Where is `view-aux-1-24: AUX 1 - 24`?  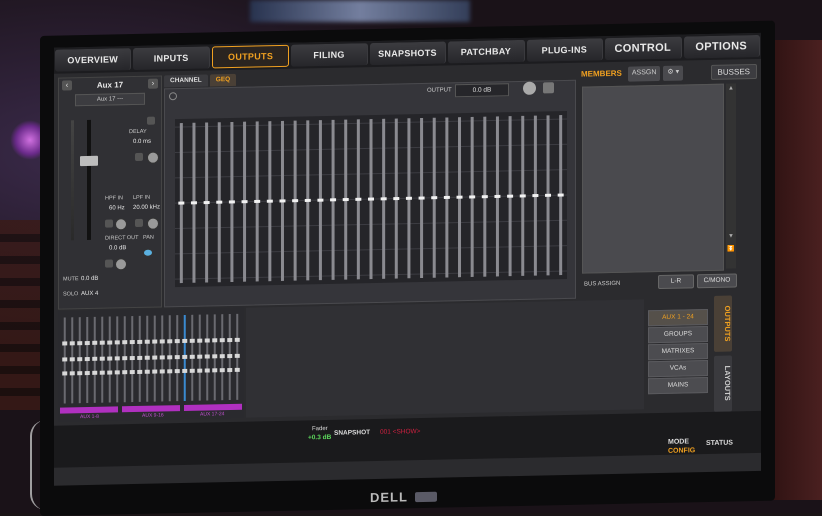
view-aux-1-24: AUX 1 - 24 is located at coordinates (678, 318).